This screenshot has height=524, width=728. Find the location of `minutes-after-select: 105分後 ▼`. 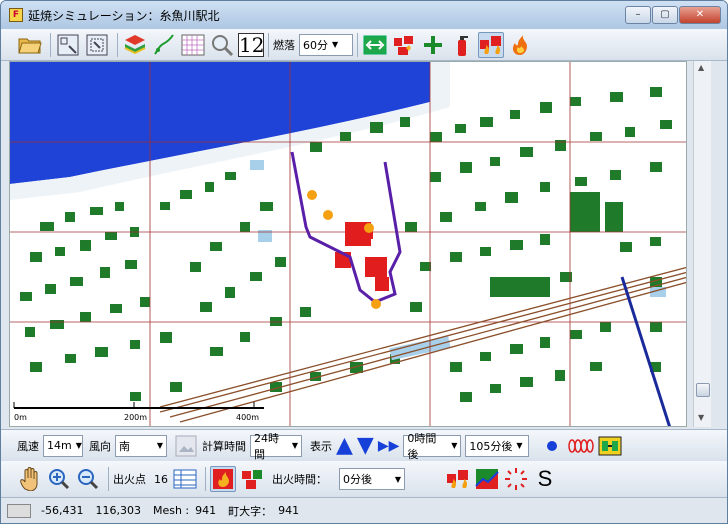

minutes-after-select: 105分後 ▼ is located at coordinates (497, 445).